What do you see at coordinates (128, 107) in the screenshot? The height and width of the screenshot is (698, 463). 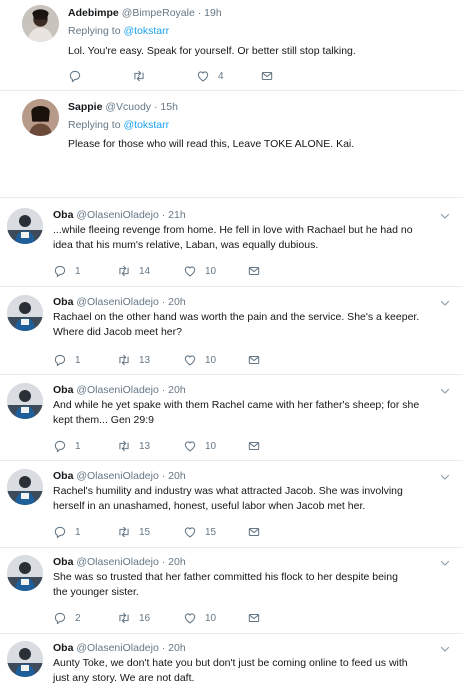 I see `author-handle: @Vcuody` at bounding box center [128, 107].